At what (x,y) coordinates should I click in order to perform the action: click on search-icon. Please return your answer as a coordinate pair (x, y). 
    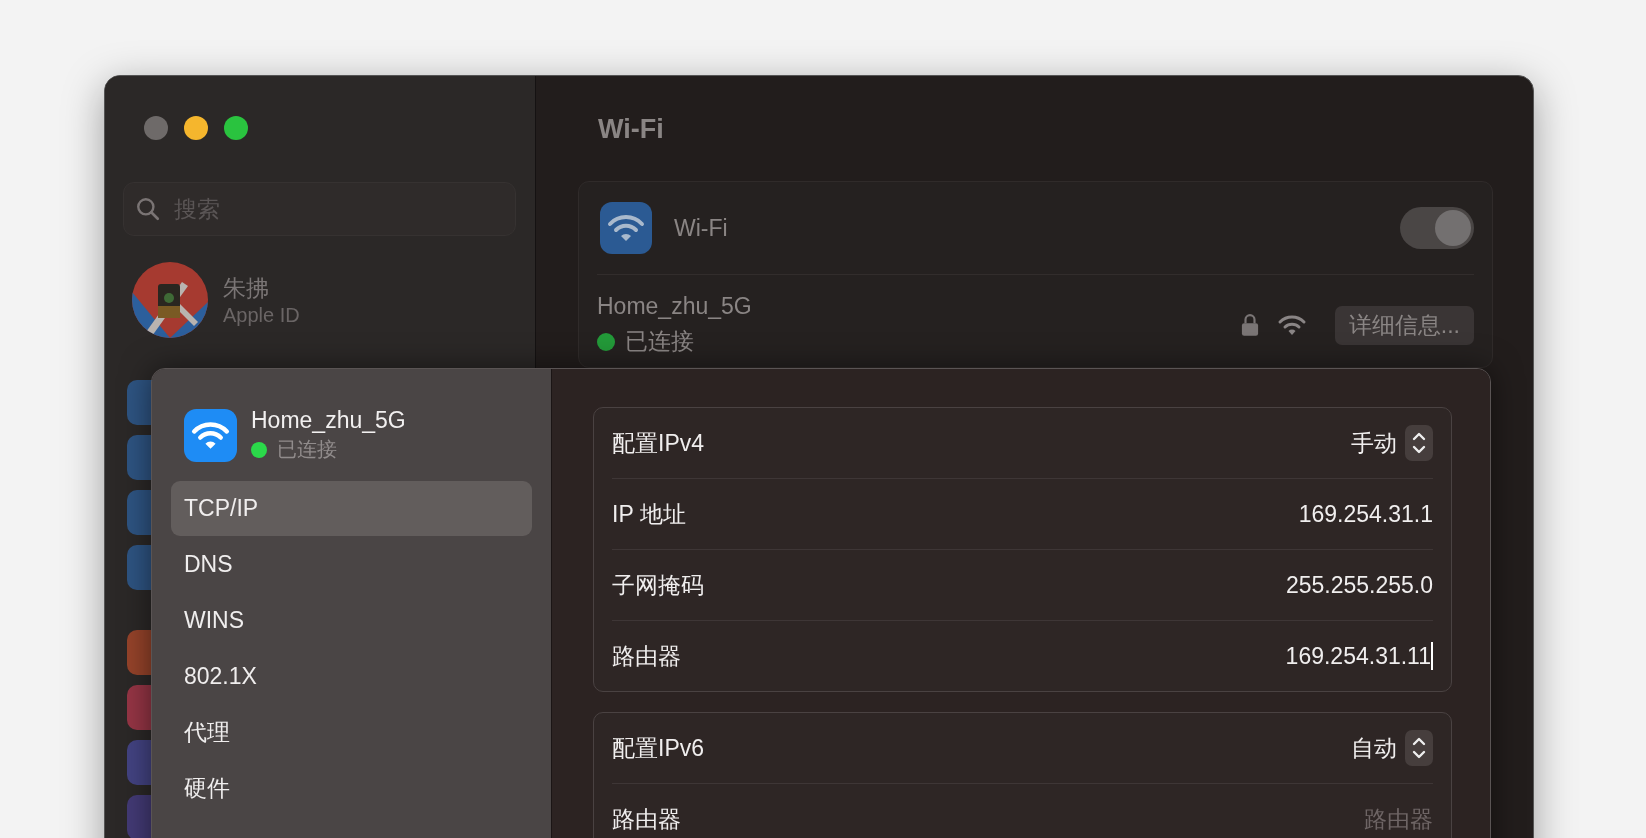
    Looking at the image, I should click on (148, 209).